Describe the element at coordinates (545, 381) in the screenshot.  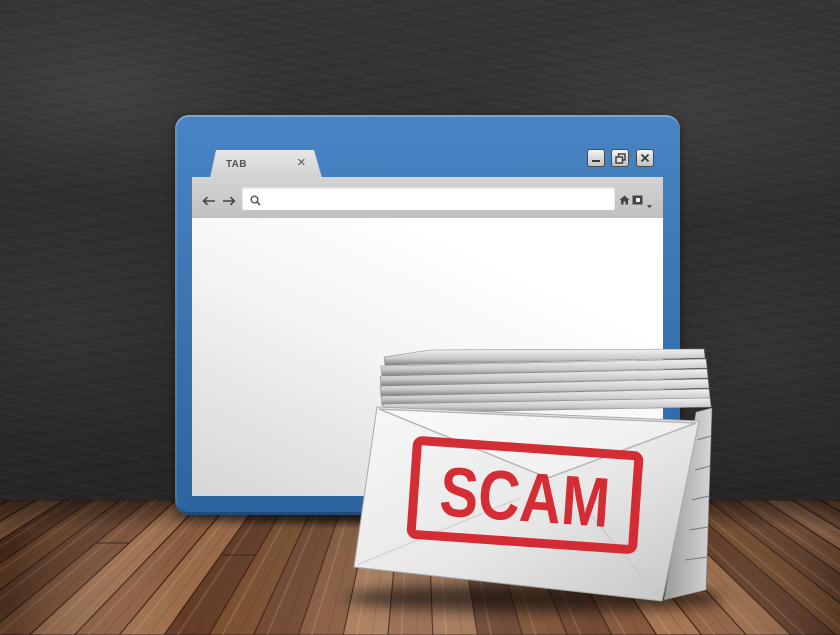
I see `envelope-back-layers` at that location.